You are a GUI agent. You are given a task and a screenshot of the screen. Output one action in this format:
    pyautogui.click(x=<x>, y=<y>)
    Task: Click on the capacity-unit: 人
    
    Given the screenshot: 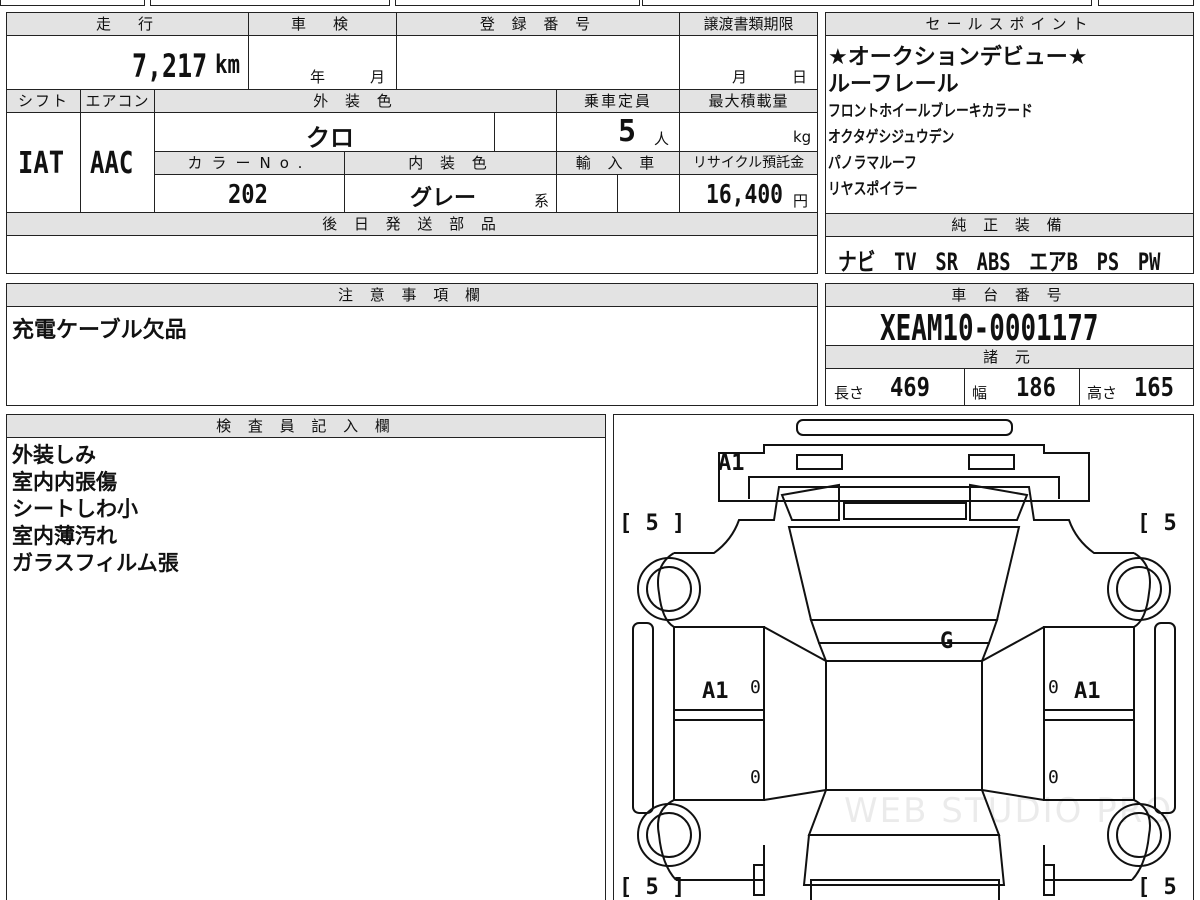 What is the action you would take?
    pyautogui.click(x=662, y=139)
    